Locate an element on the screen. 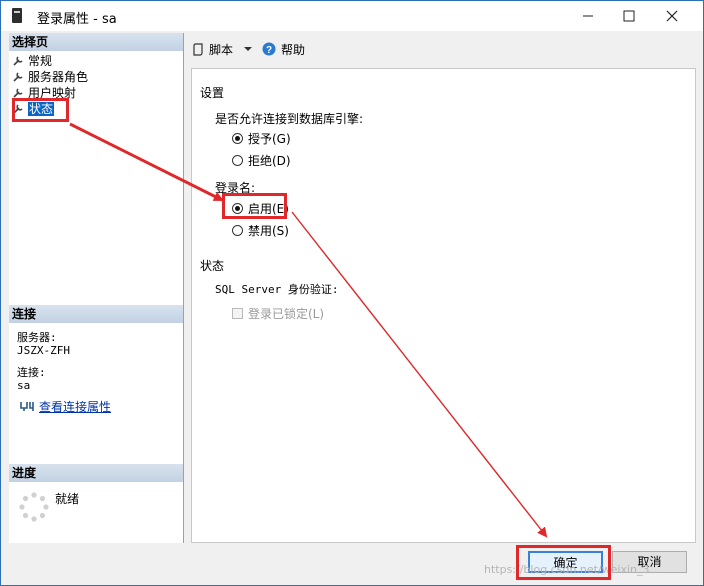 This screenshot has height=586, width=704. arrow-to-enable is located at coordinates (146, 162).